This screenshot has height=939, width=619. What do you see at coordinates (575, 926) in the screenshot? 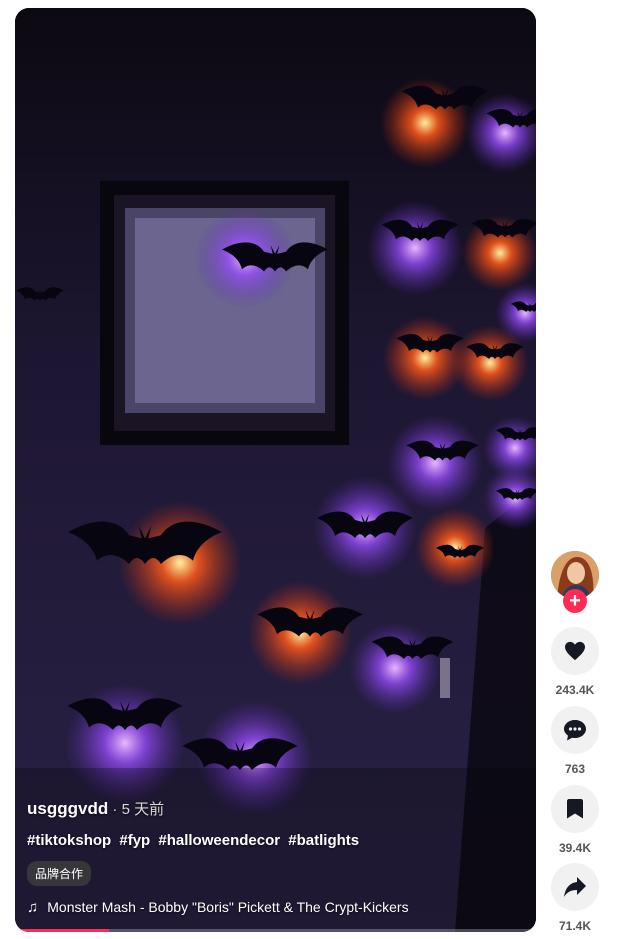
I see `share-count: 71.4K` at bounding box center [575, 926].